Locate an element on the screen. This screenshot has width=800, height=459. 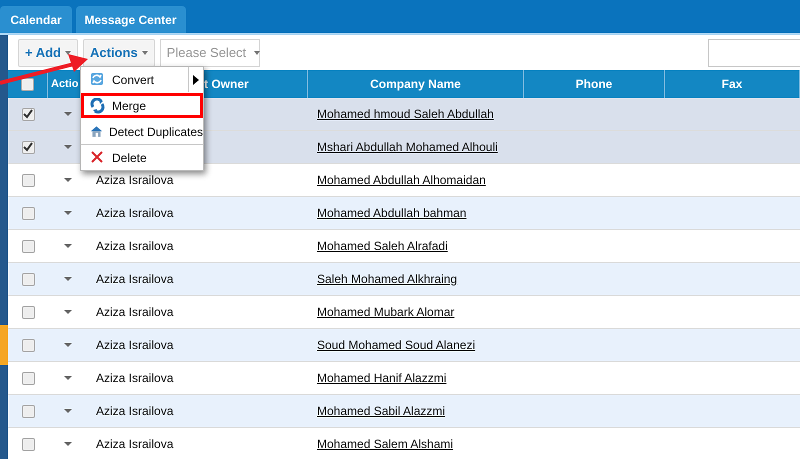
table-row: Aziza Israilova Mohamed Sabil Alazzmi is located at coordinates (404, 411).